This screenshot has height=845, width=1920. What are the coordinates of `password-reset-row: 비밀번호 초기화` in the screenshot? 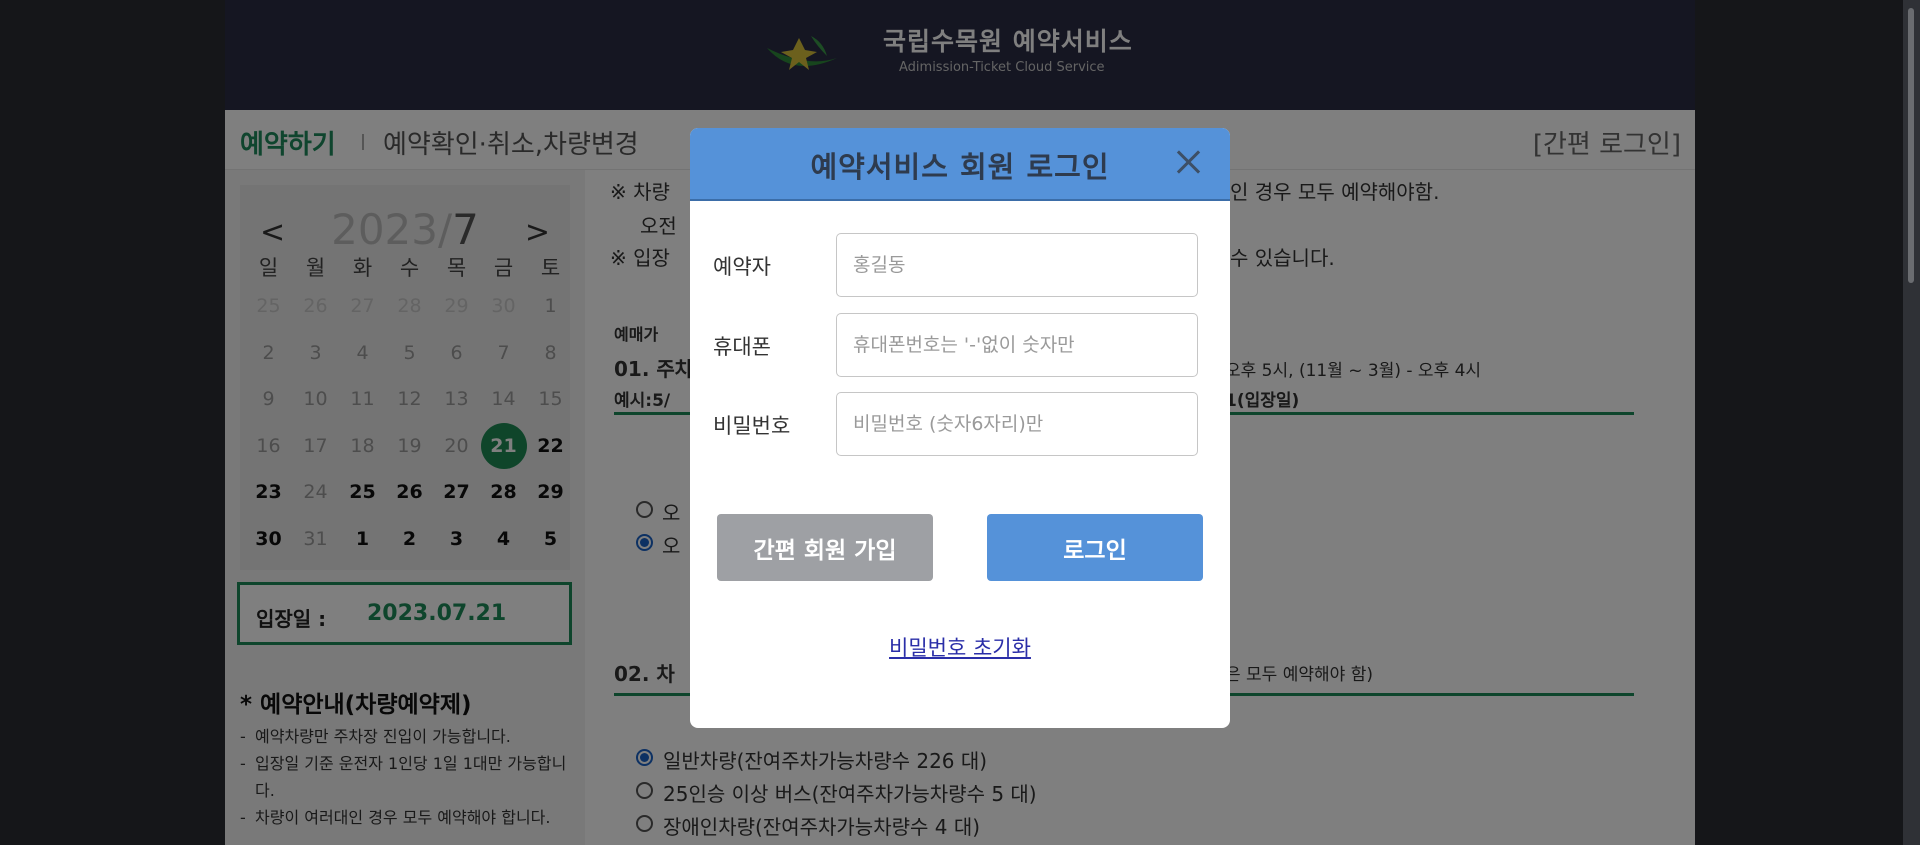 It's located at (960, 647).